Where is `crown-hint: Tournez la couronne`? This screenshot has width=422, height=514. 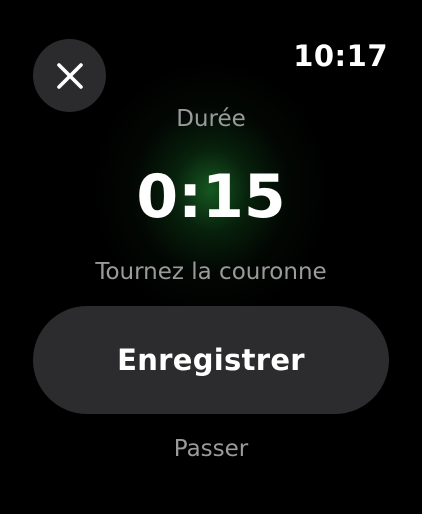
crown-hint: Tournez la couronne is located at coordinates (211, 272).